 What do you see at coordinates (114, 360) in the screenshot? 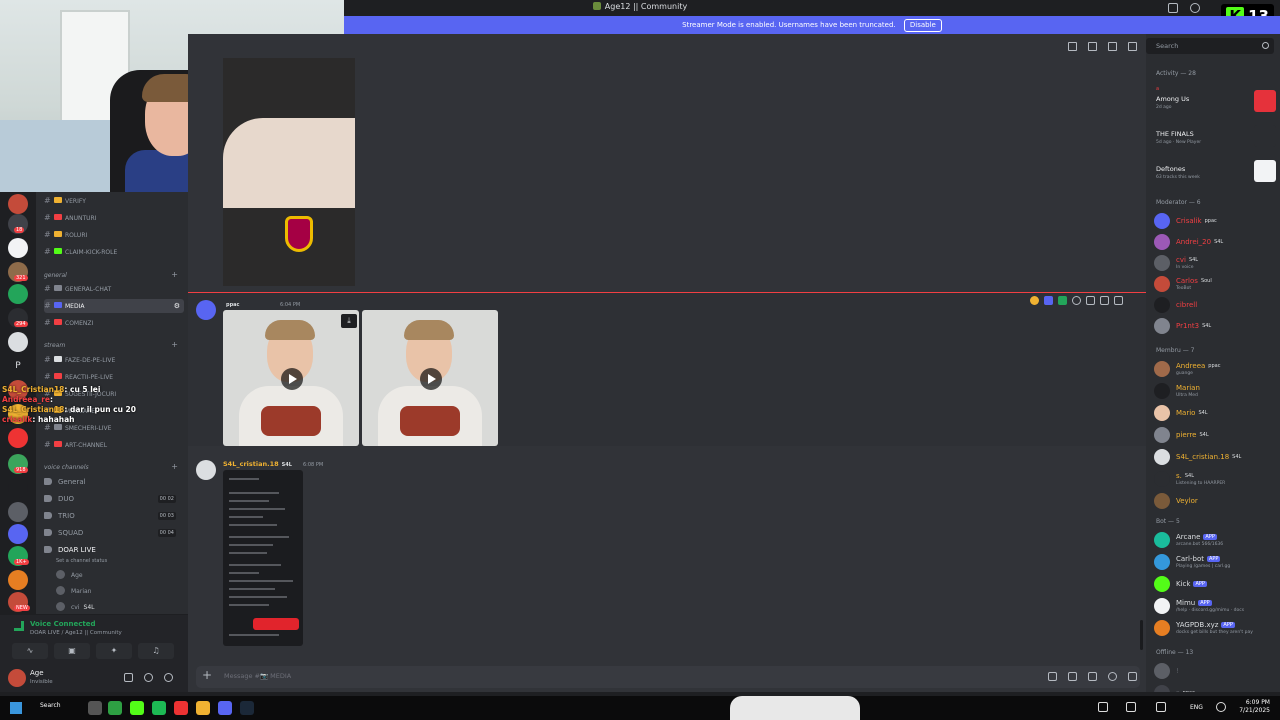
I see `channel-item: # FAZE-DE-PE-LIVE` at bounding box center [114, 360].